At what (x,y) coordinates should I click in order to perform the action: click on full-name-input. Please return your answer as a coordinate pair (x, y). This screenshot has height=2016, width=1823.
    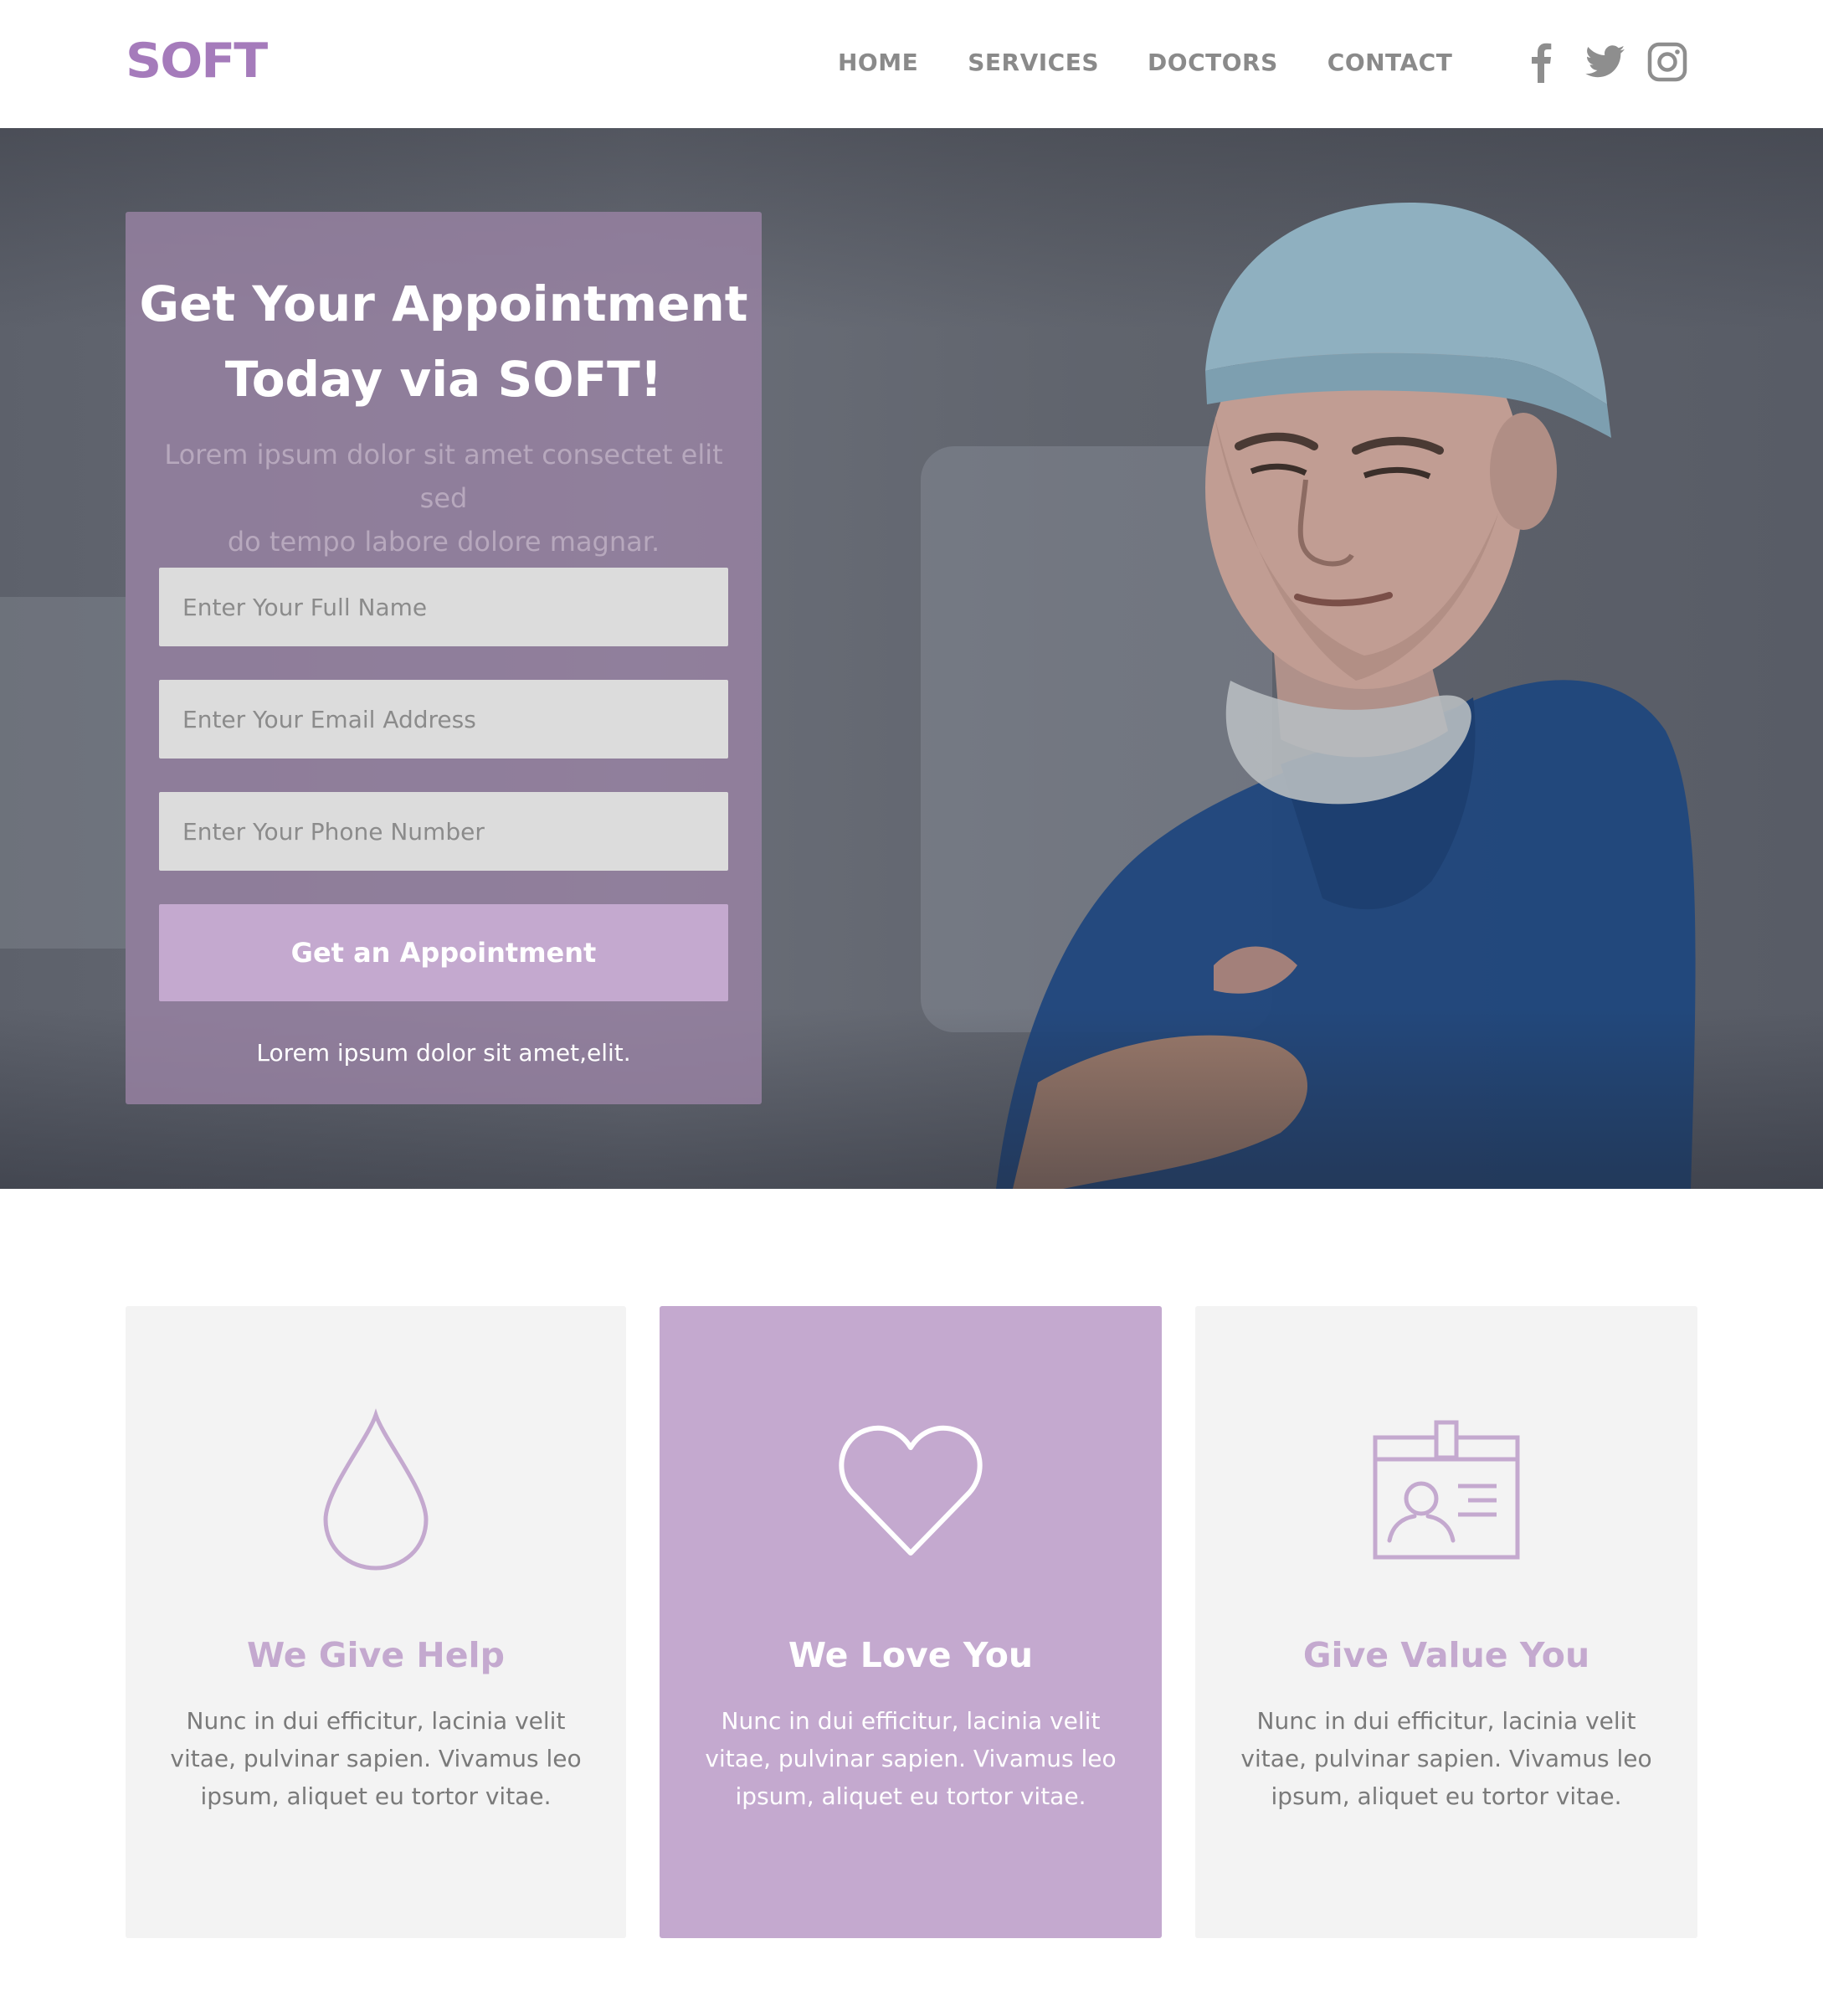
    Looking at the image, I should click on (443, 607).